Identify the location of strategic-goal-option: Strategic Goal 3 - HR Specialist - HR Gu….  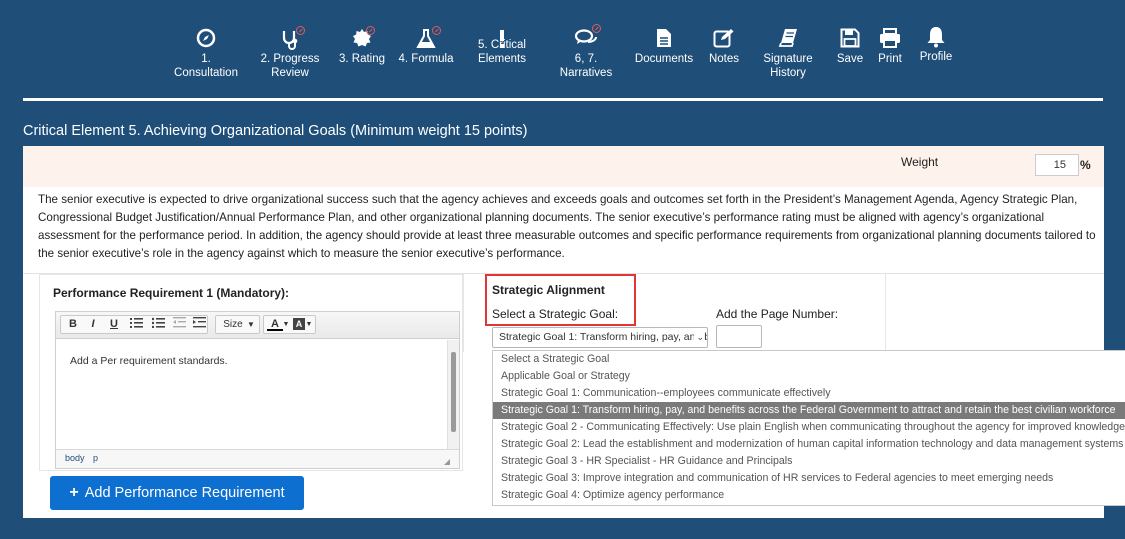
(809, 461).